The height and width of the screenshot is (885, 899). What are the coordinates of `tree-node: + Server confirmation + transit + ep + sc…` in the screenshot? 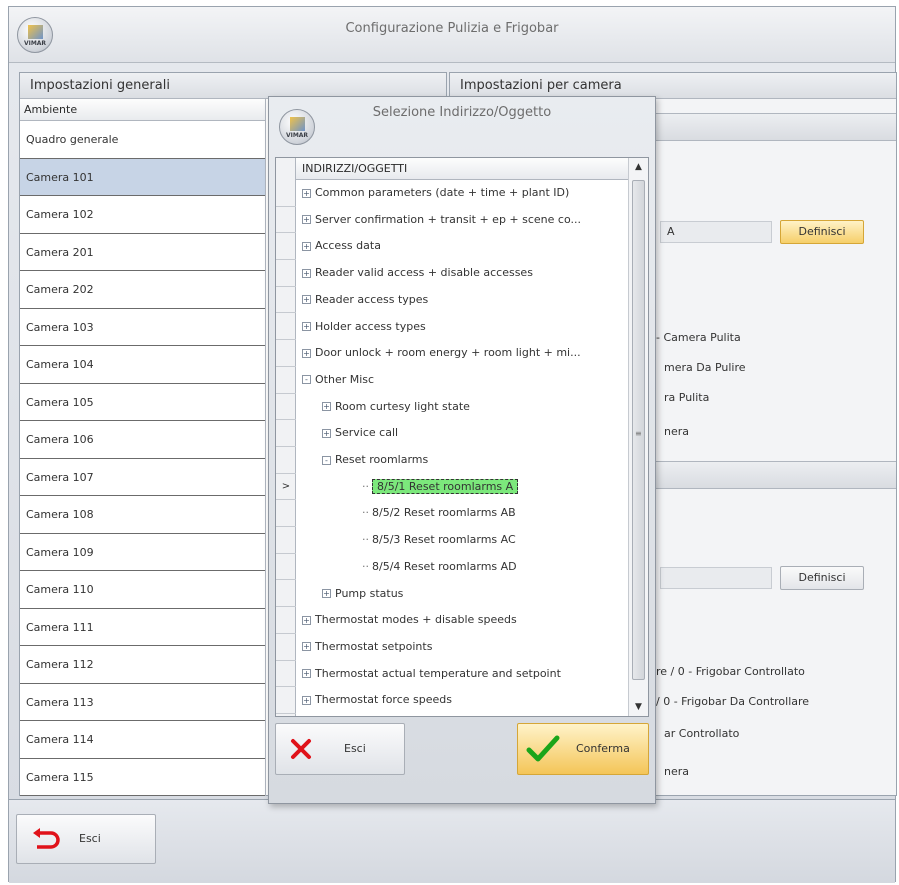 It's located at (441, 220).